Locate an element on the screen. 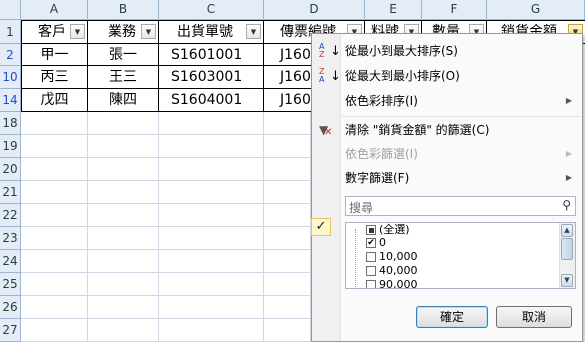  data-cell: 丙三 is located at coordinates (54, 77).